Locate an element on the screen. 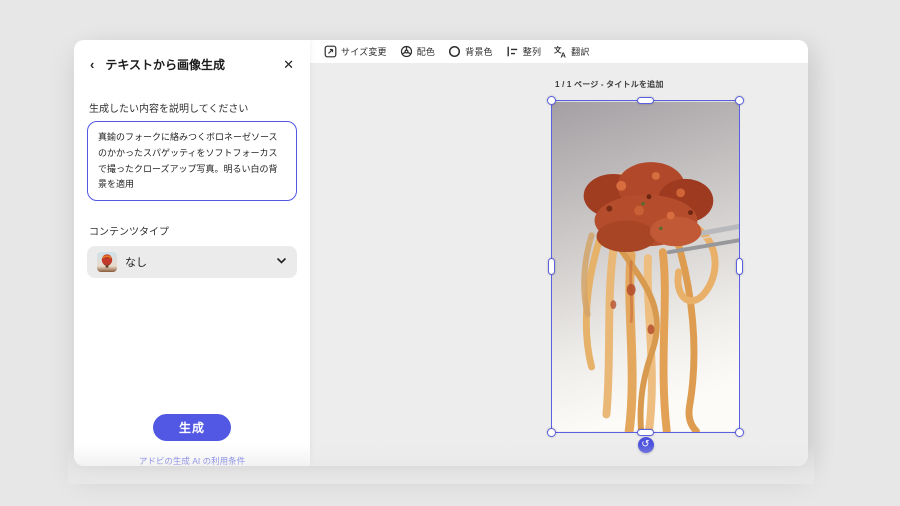  translate-icon: 文 A is located at coordinates (560, 51).